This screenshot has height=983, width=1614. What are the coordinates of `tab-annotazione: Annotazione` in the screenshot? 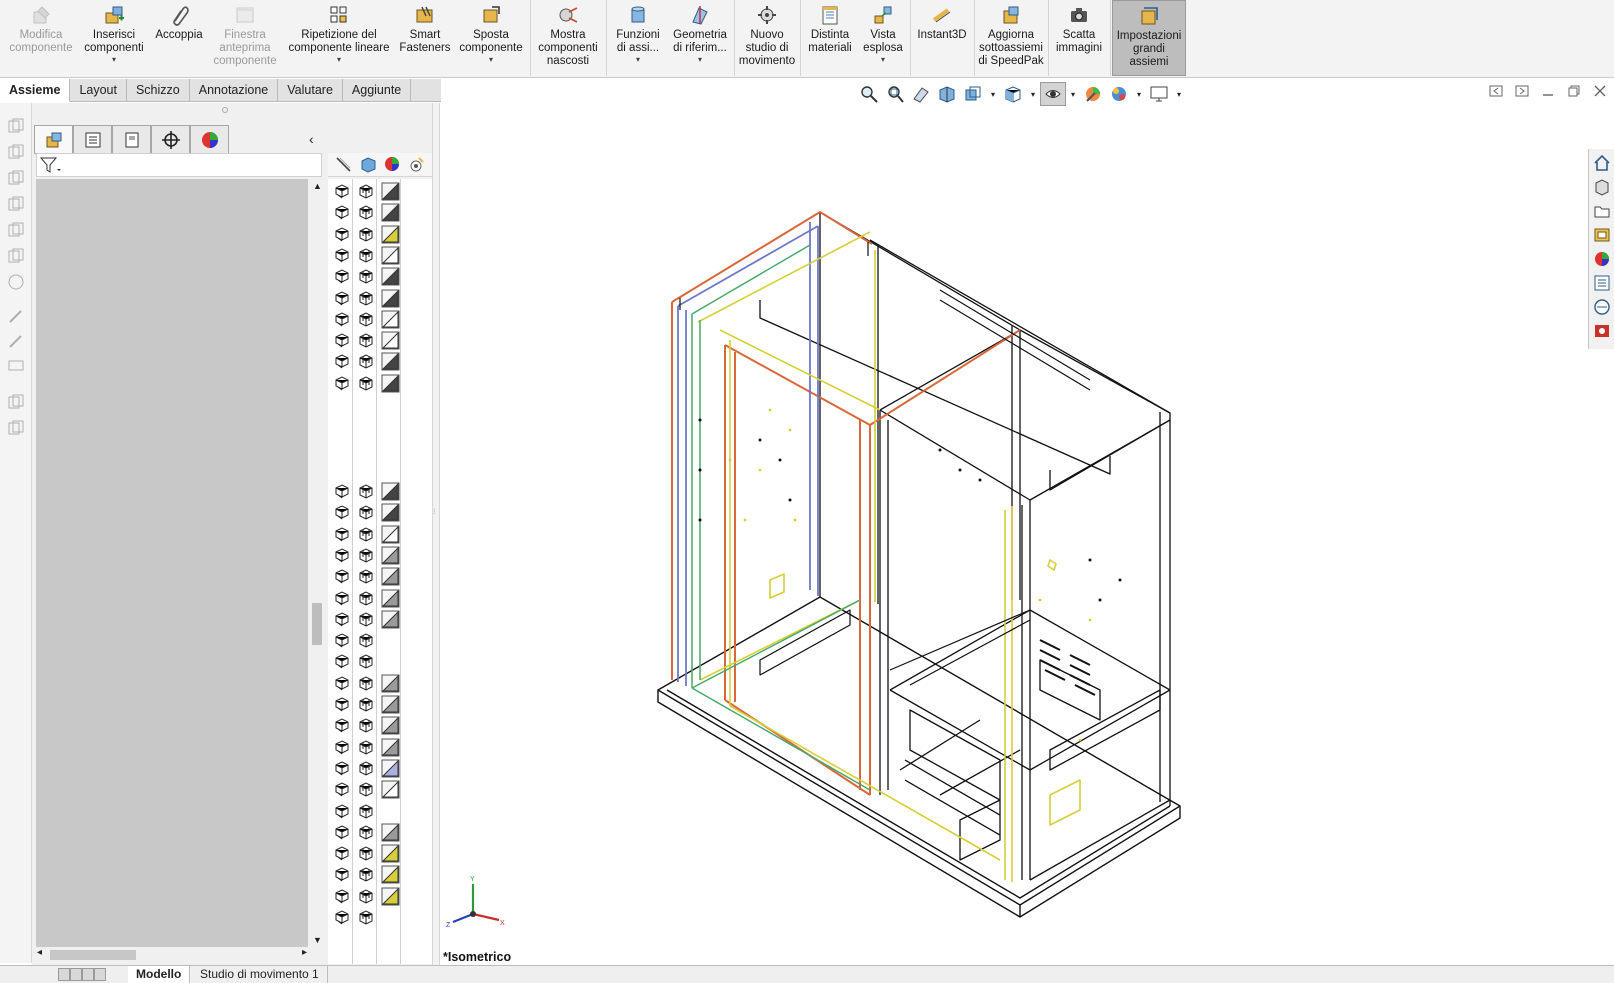 It's located at (234, 90).